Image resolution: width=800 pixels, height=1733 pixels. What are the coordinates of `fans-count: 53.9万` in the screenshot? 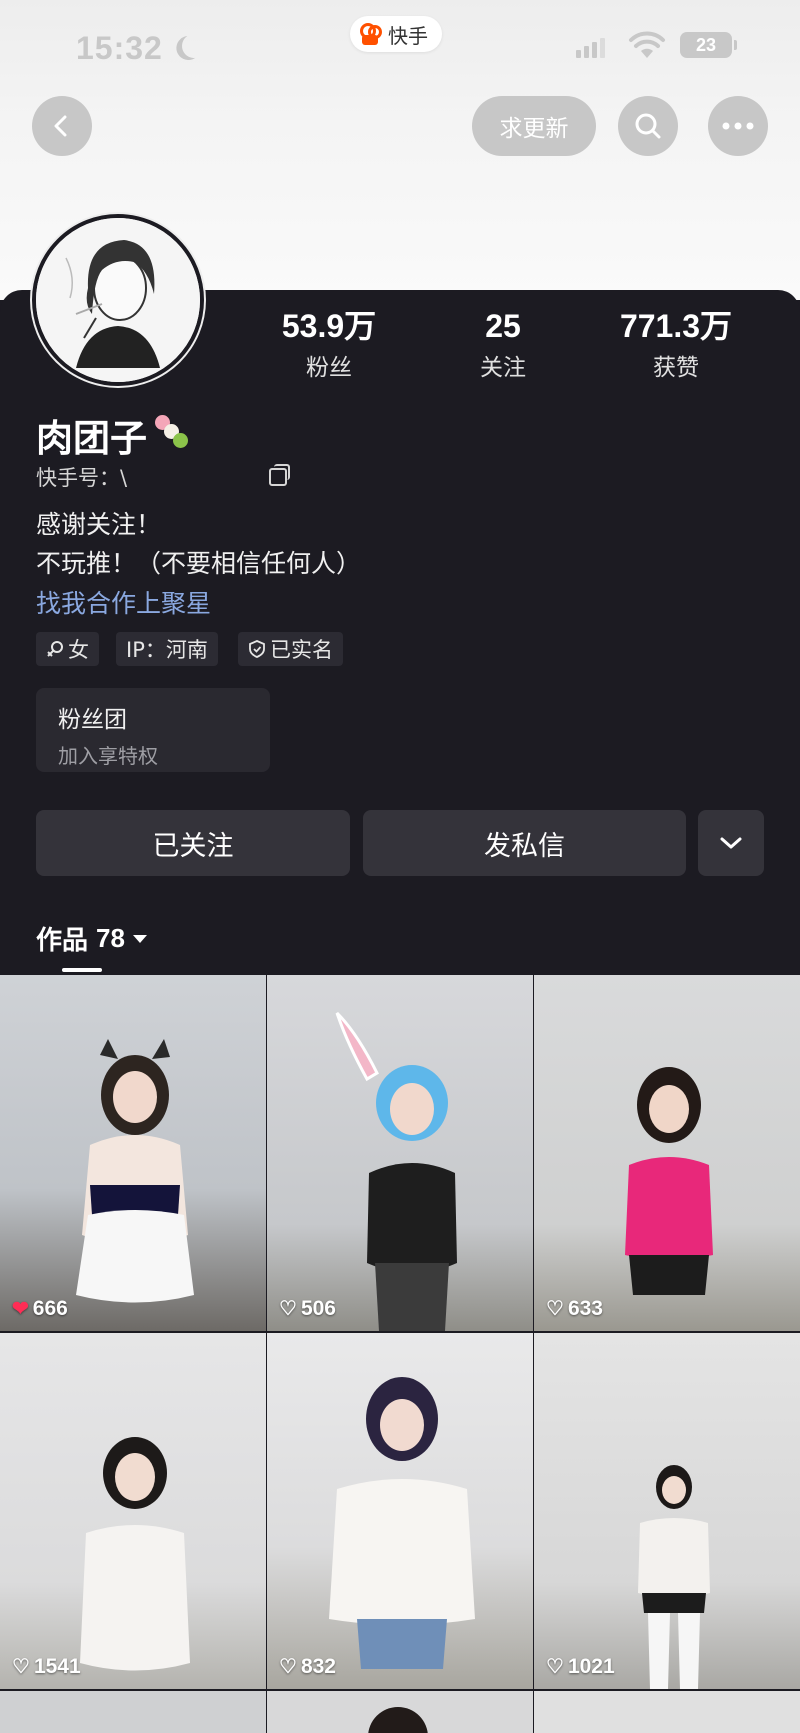 It's located at (329, 326).